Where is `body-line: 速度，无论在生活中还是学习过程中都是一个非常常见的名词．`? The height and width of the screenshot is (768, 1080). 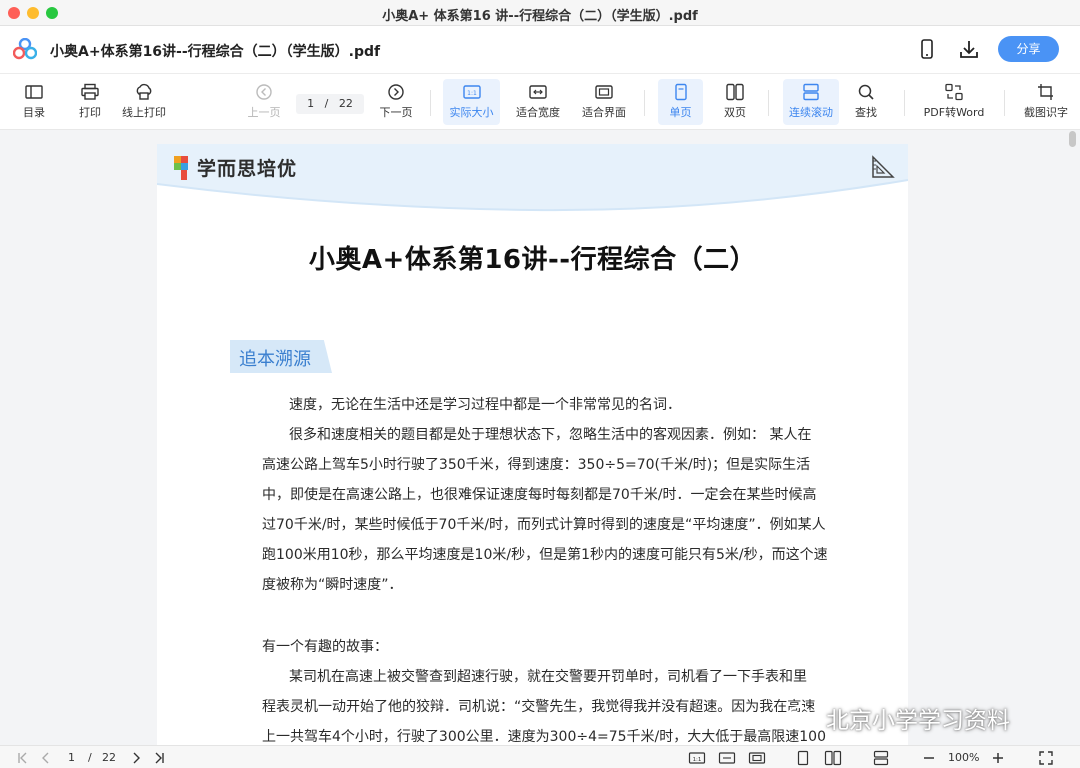
body-line: 速度，无论在生活中还是学习过程中都是一个非常常见的名词． is located at coordinates (485, 405).